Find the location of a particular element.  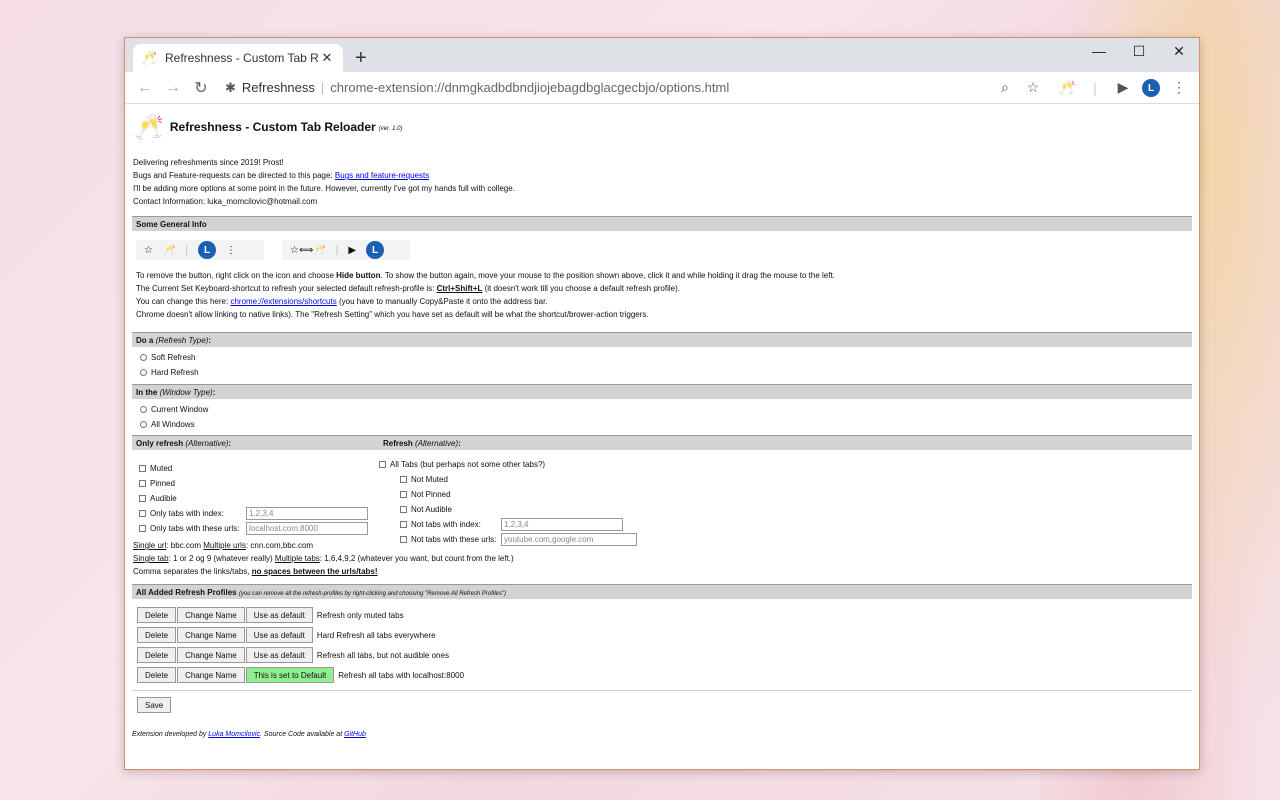

note-term: Multiple tabs is located at coordinates (297, 558).